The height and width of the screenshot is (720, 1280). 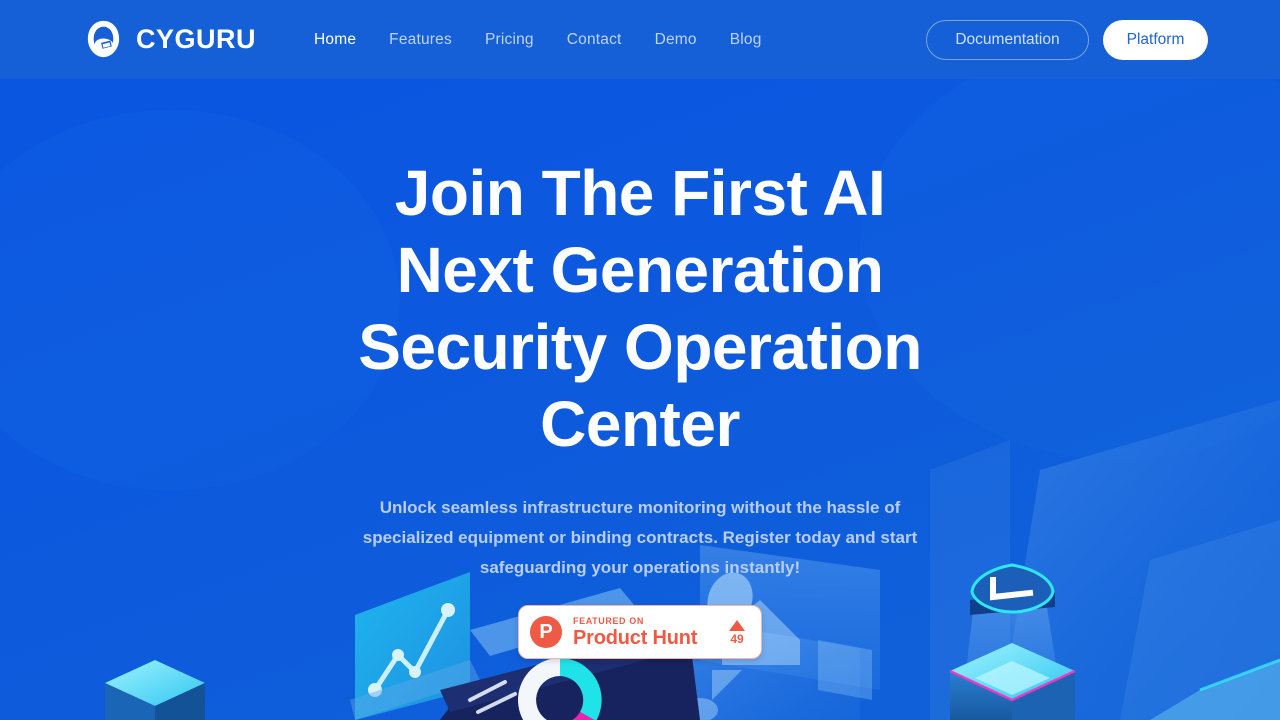 I want to click on product-hunt-text: FEATURED ON Product Hunt, so click(x=635, y=632).